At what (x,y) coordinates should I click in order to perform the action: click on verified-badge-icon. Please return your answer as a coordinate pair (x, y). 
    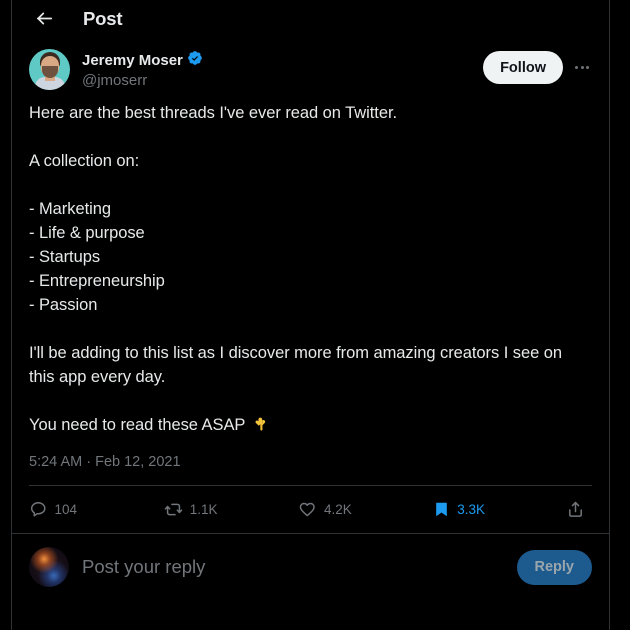
    Looking at the image, I should click on (195, 60).